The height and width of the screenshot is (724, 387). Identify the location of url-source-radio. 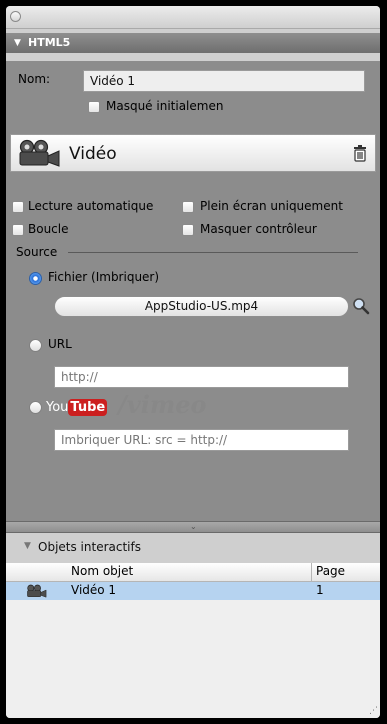
(35, 345).